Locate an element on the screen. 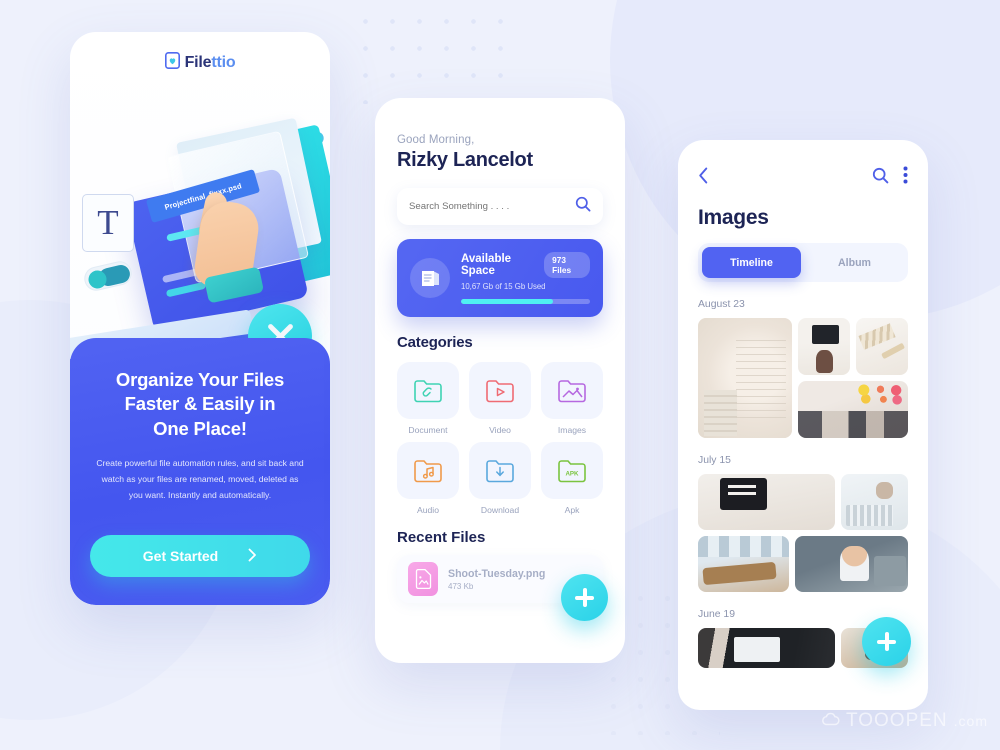  add-photo-fab is located at coordinates (886, 641).